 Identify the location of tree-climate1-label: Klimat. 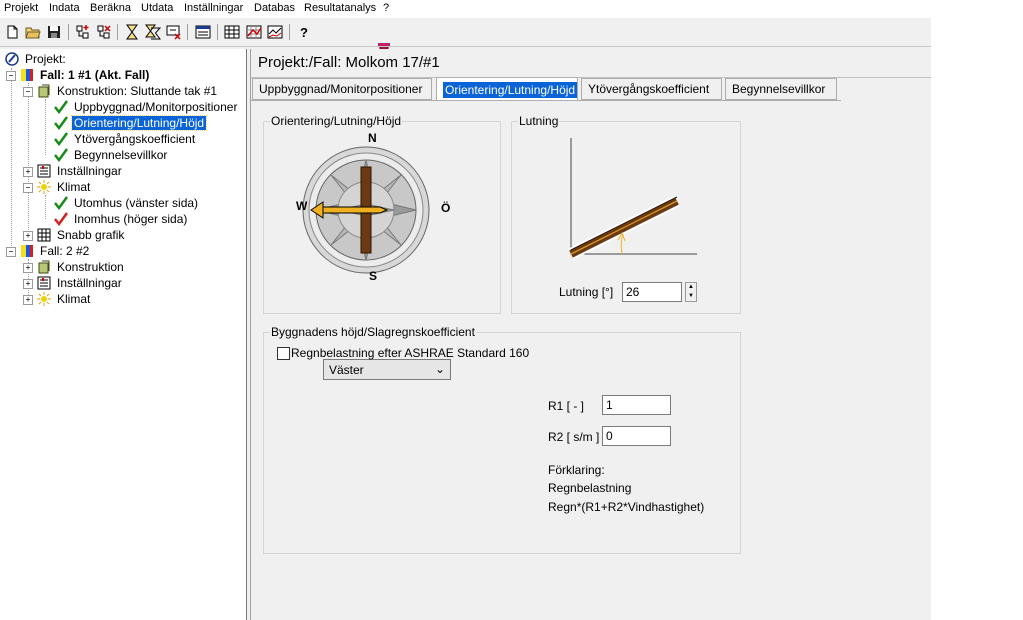
(74, 187).